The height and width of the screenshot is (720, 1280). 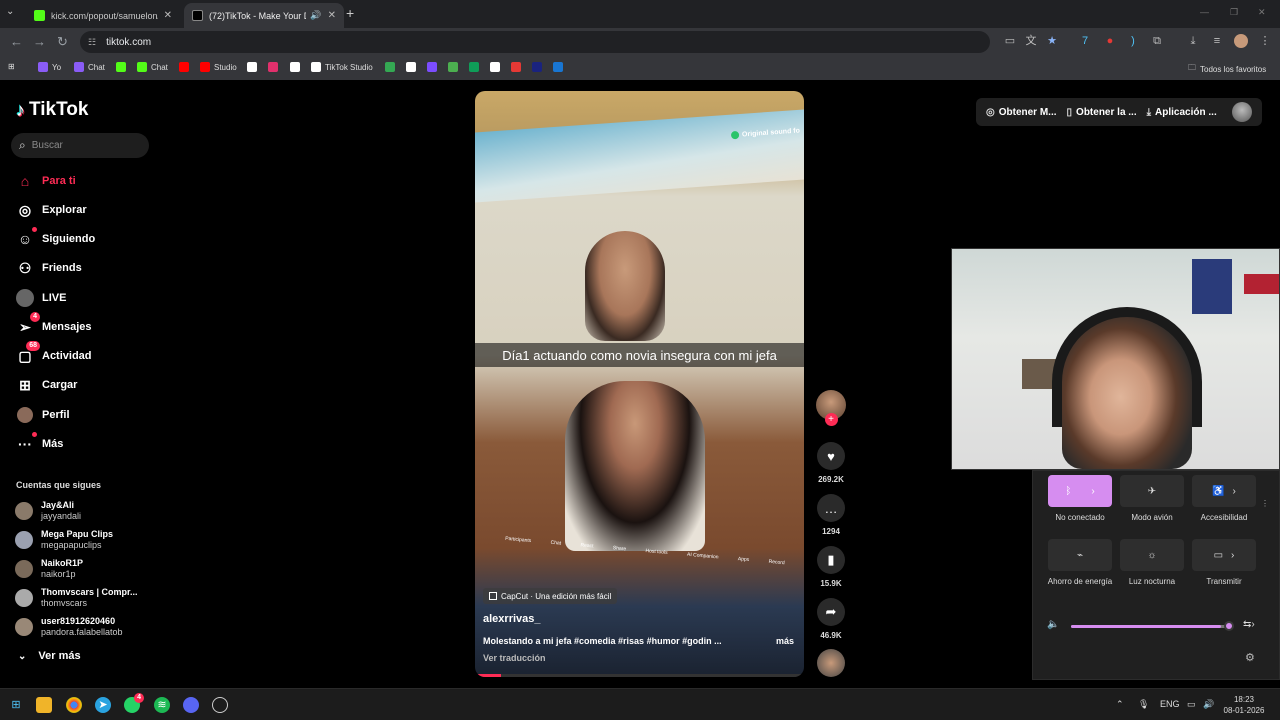 What do you see at coordinates (1244, 705) in the screenshot?
I see `system-clock: 18:23 08-01-2026` at bounding box center [1244, 705].